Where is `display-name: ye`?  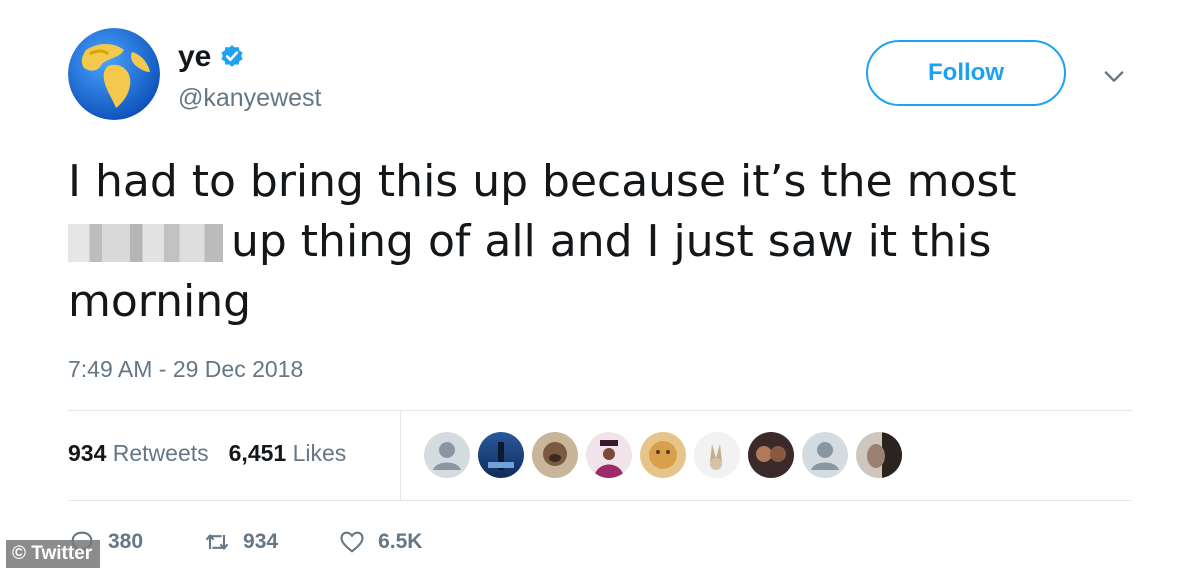 display-name: ye is located at coordinates (194, 57).